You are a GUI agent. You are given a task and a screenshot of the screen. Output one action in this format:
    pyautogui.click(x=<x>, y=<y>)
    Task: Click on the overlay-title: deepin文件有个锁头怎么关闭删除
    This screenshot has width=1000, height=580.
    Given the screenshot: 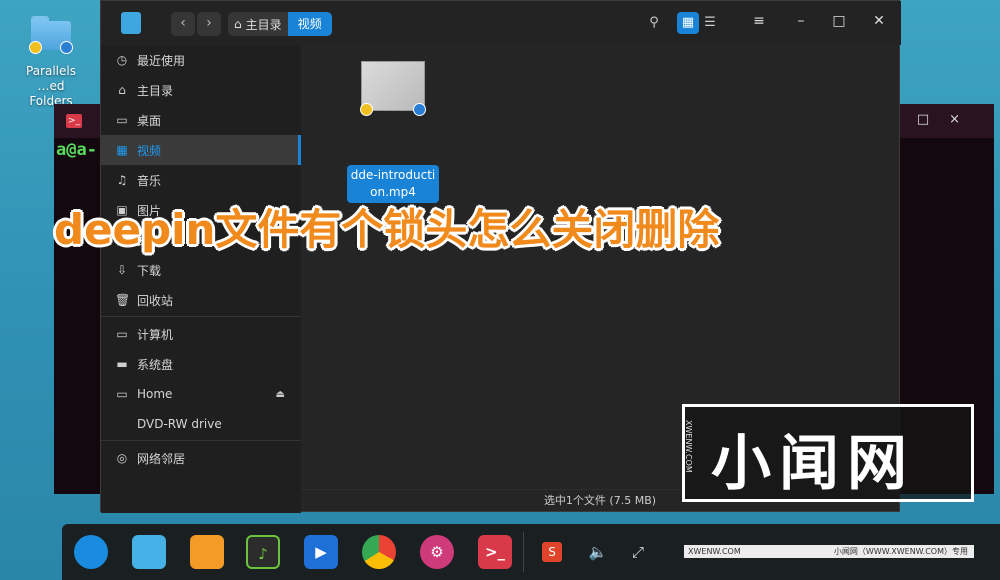 What is the action you would take?
    pyautogui.click(x=387, y=229)
    